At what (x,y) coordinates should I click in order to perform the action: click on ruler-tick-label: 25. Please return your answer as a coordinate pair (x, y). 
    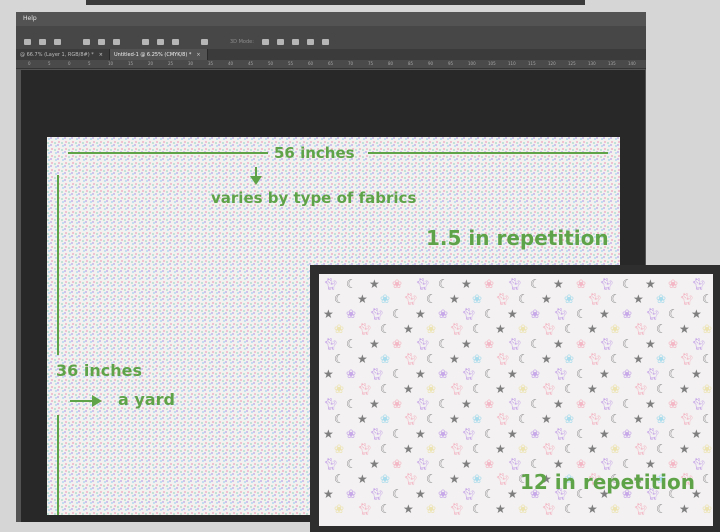
    Looking at the image, I should click on (171, 63).